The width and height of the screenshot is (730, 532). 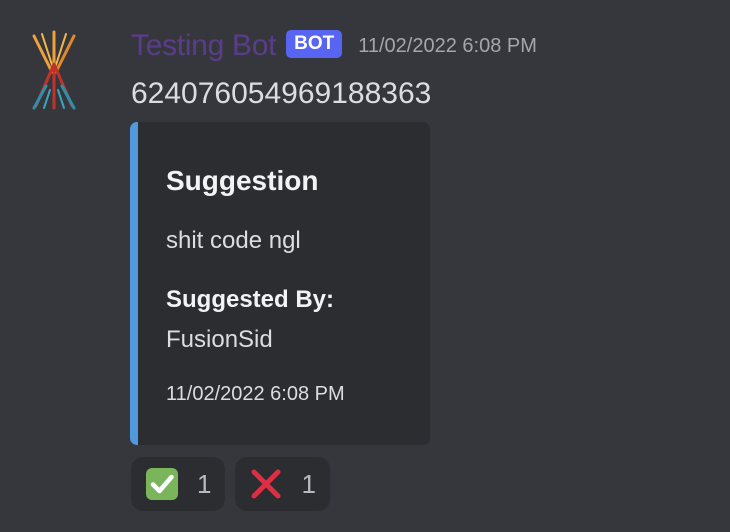 What do you see at coordinates (134, 283) in the screenshot?
I see `embed-accent-bar` at bounding box center [134, 283].